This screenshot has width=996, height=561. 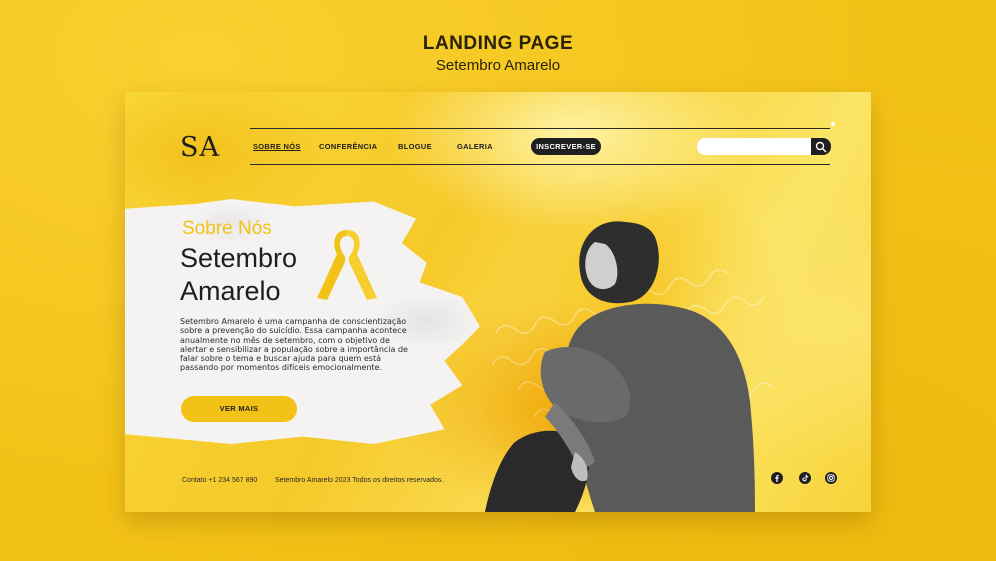 I want to click on nav-divider-top, so click(x=540, y=128).